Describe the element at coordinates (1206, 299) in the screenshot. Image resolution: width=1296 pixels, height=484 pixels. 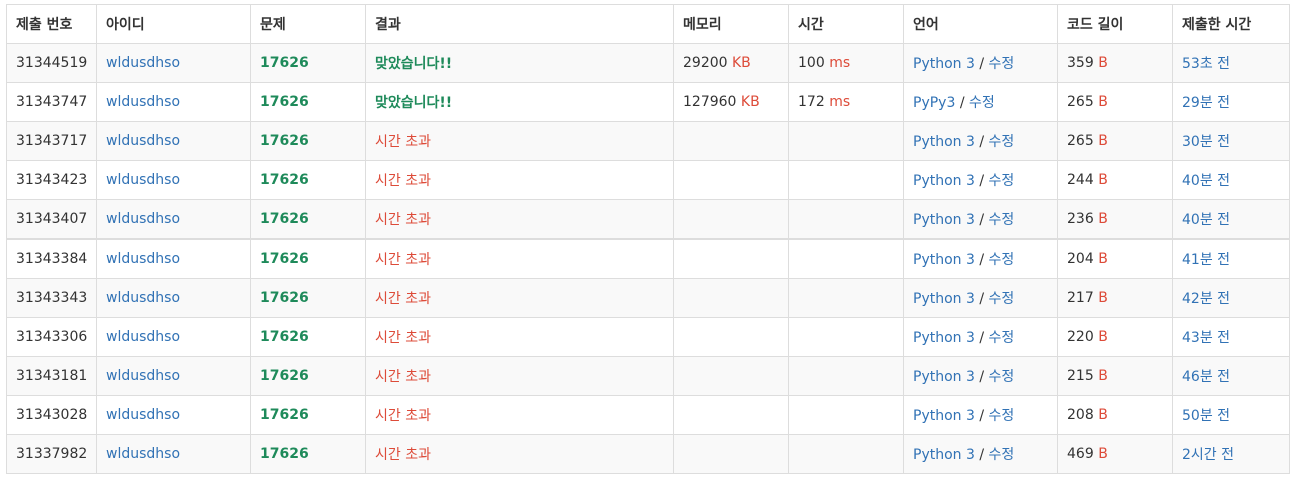
I see `submitted-at-link: 42분 전` at that location.